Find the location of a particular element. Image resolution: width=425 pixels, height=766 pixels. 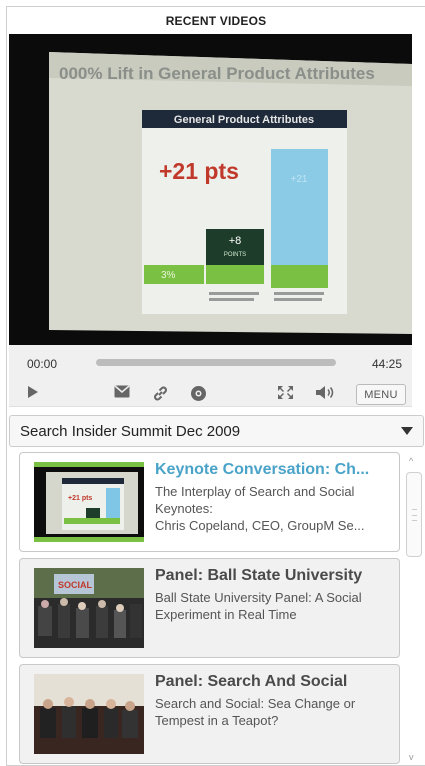

link-button is located at coordinates (160, 393).